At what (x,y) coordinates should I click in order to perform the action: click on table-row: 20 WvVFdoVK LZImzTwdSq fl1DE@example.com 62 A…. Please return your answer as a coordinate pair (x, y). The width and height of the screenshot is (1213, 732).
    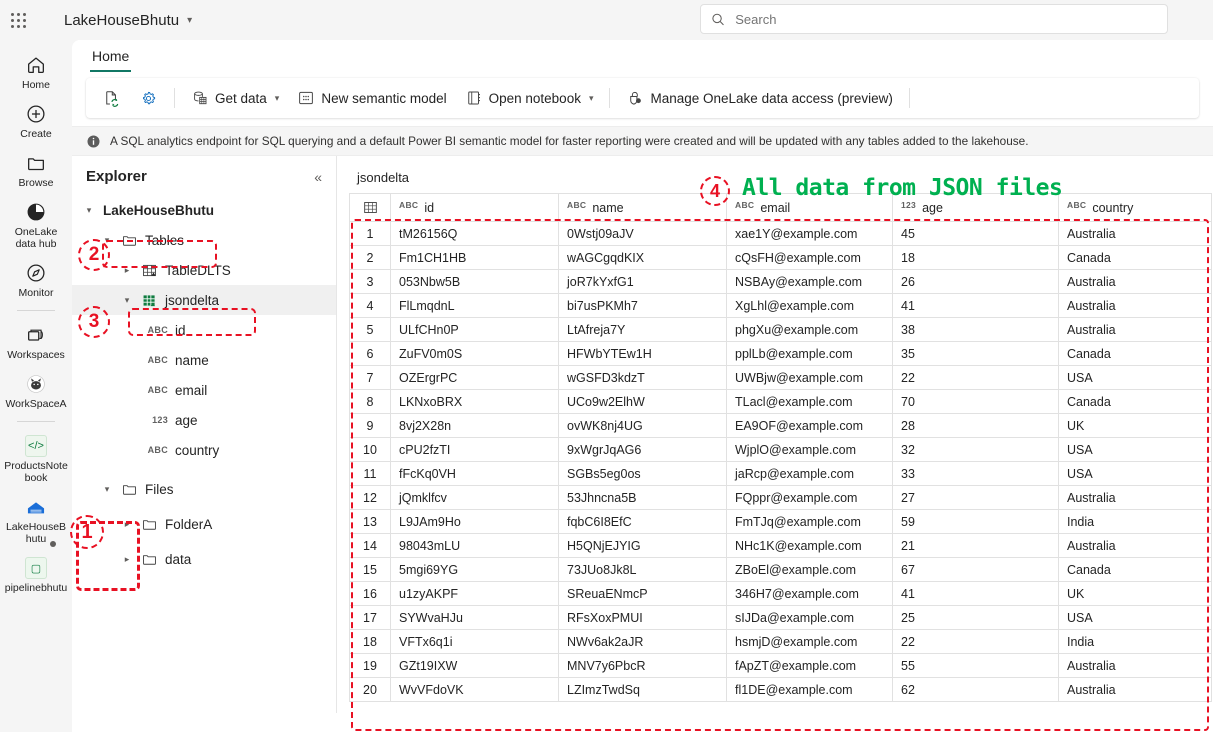
    Looking at the image, I should click on (780, 689).